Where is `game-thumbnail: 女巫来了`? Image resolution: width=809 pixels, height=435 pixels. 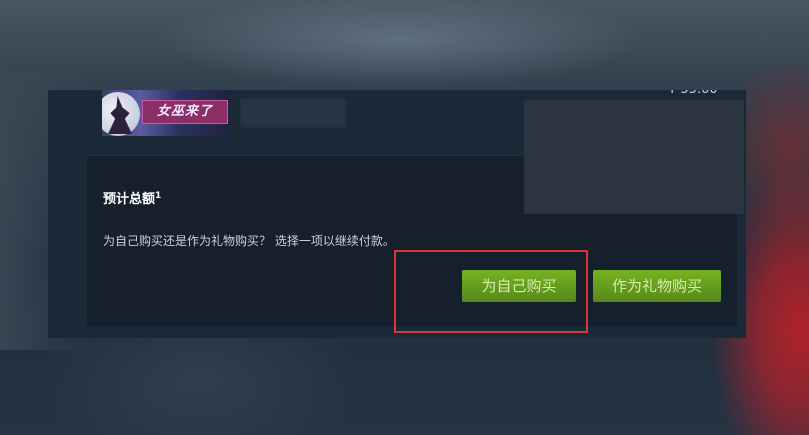 game-thumbnail: 女巫来了 is located at coordinates (166, 113).